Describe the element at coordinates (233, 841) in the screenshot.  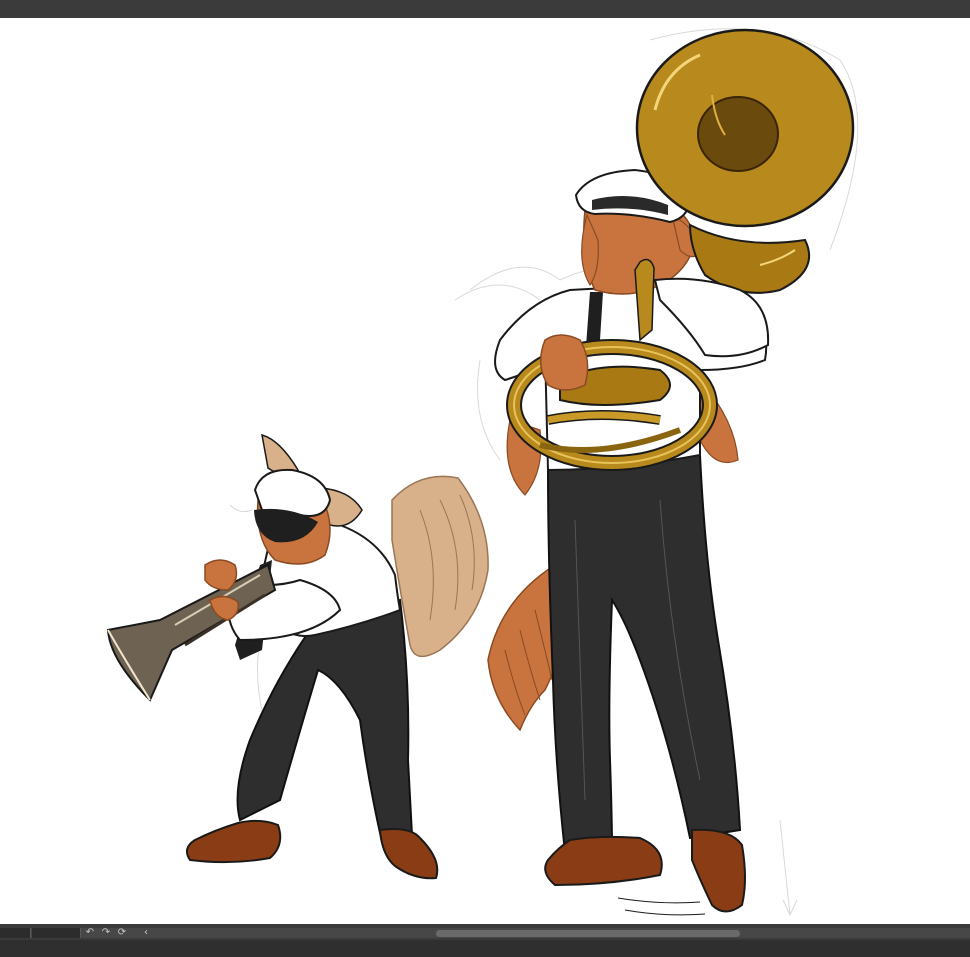
I see `trumpet-player-shoe-left` at that location.